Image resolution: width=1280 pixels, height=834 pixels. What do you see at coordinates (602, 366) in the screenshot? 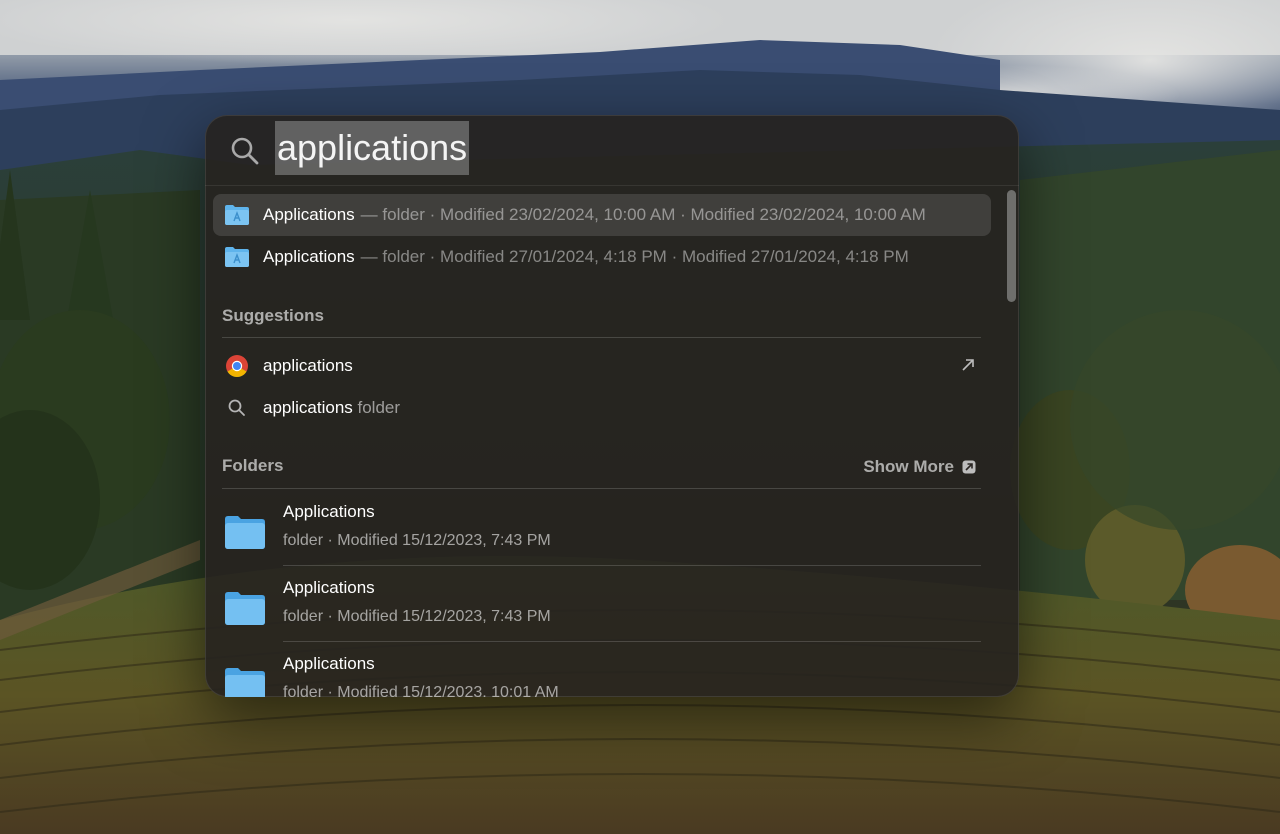
I see `suggestion-row-web: applications` at bounding box center [602, 366].